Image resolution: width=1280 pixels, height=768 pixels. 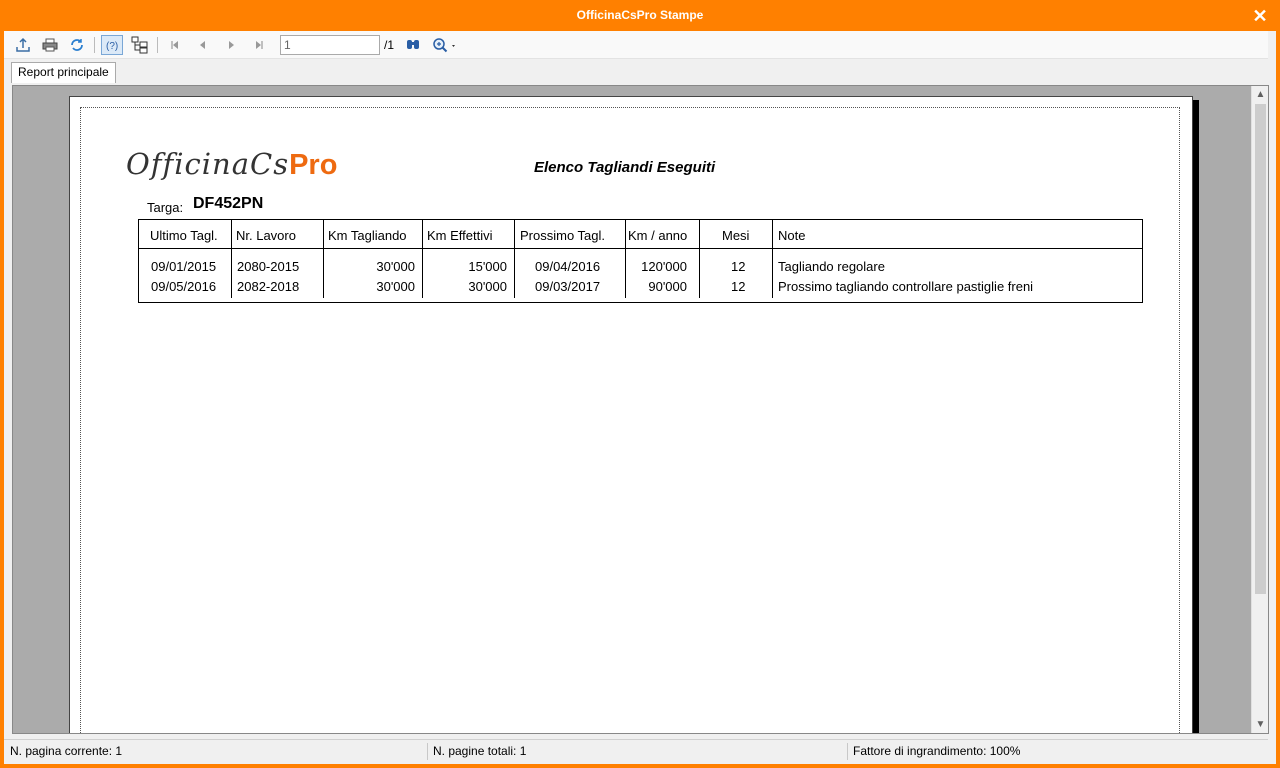 I want to click on targa-value: DF452PN, so click(x=228, y=203).